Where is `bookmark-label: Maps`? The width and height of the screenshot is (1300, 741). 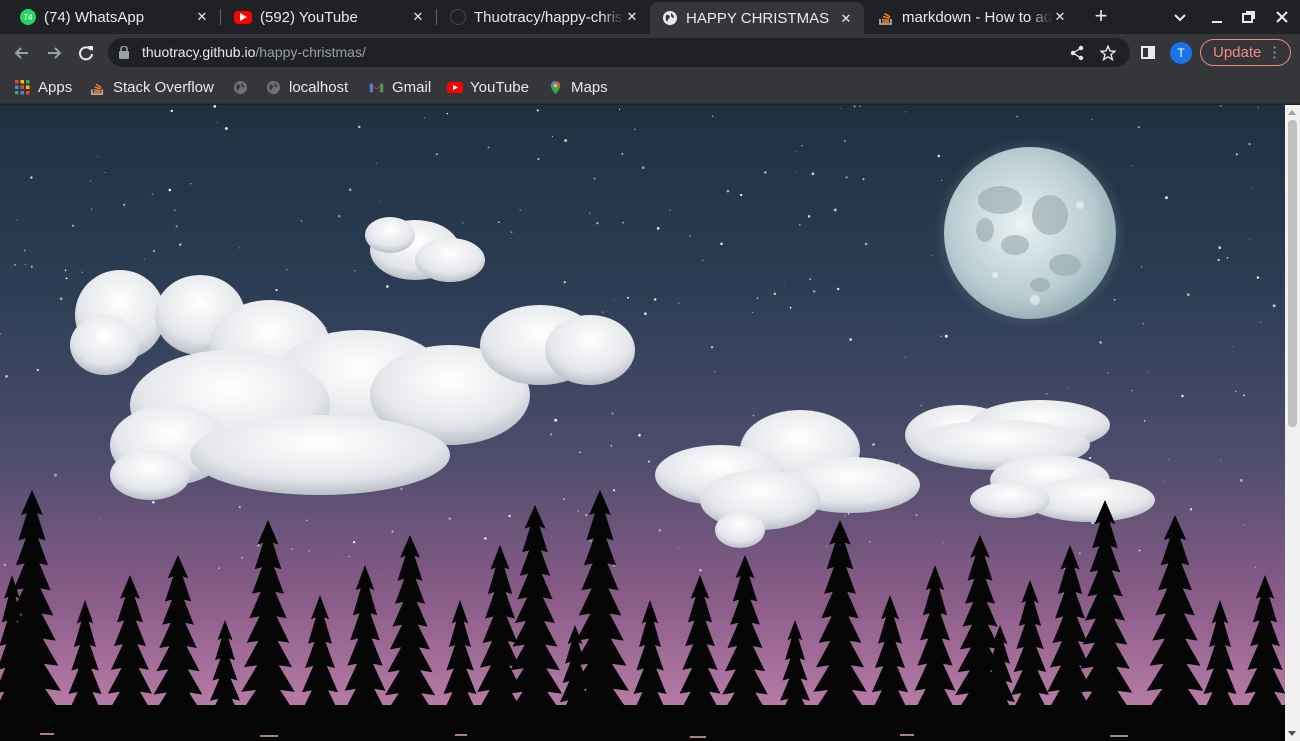 bookmark-label: Maps is located at coordinates (589, 87).